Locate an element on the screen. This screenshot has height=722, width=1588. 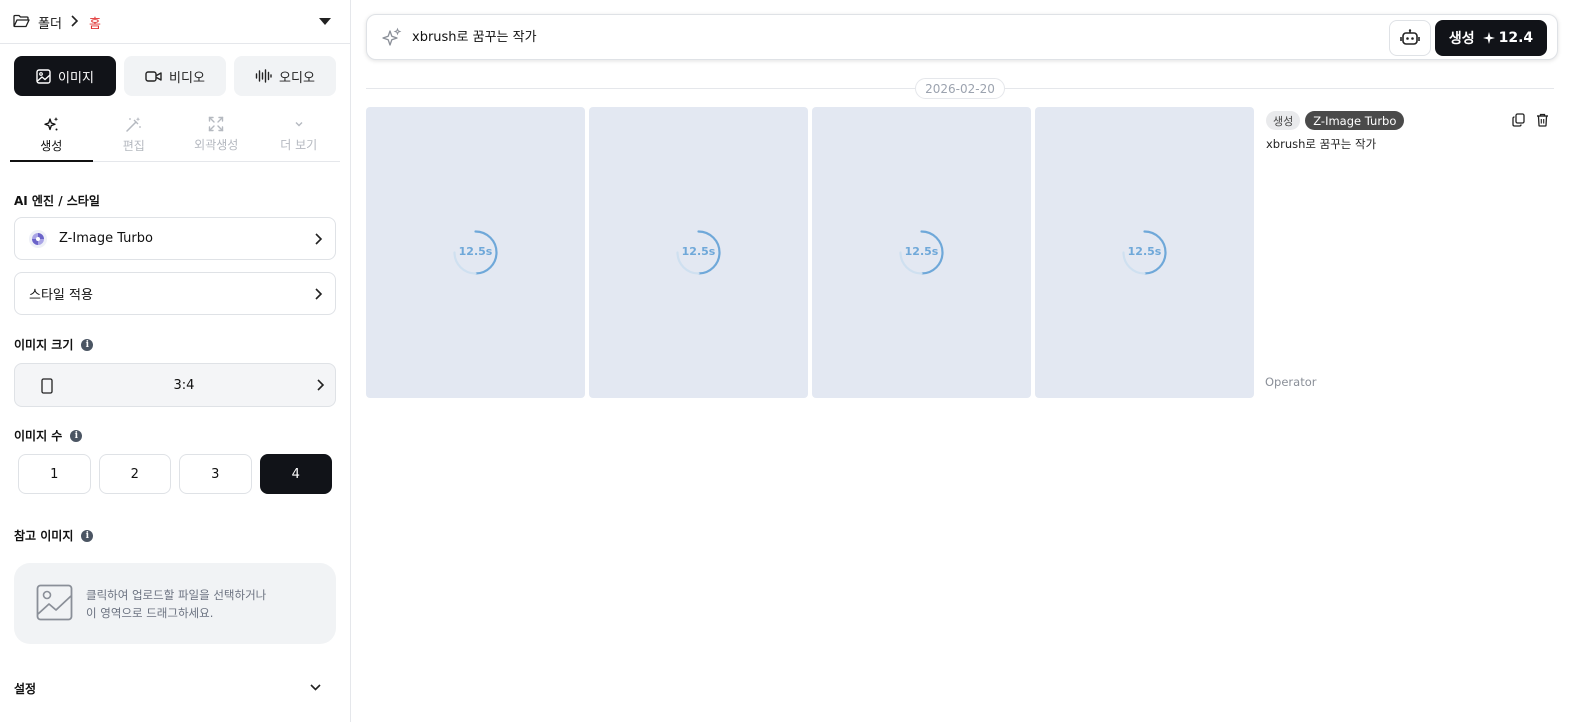
audio-wave-icon is located at coordinates (263, 76).